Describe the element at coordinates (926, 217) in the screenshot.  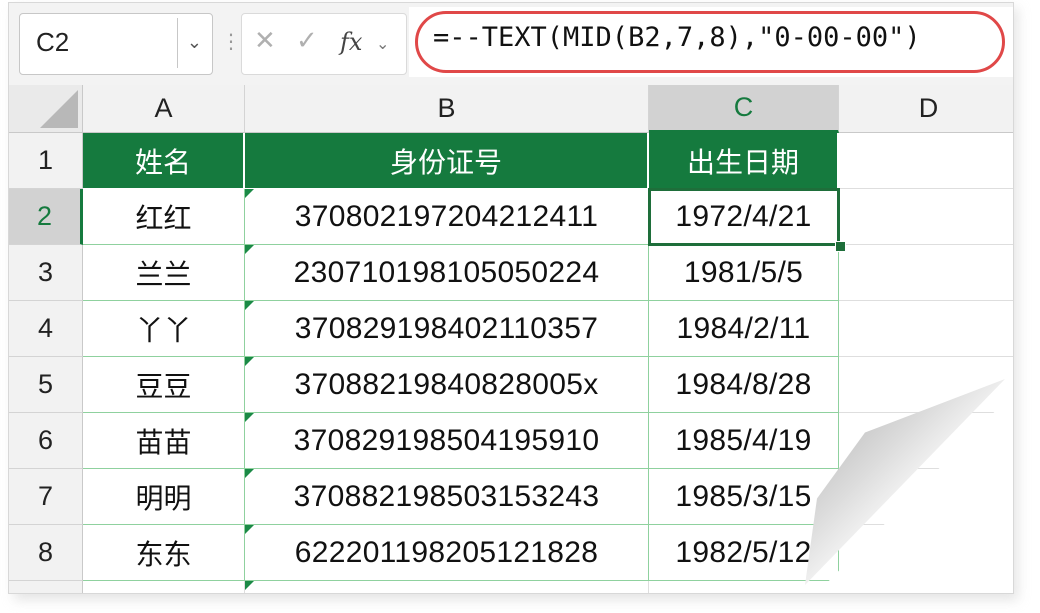
I see `cell-d2` at that location.